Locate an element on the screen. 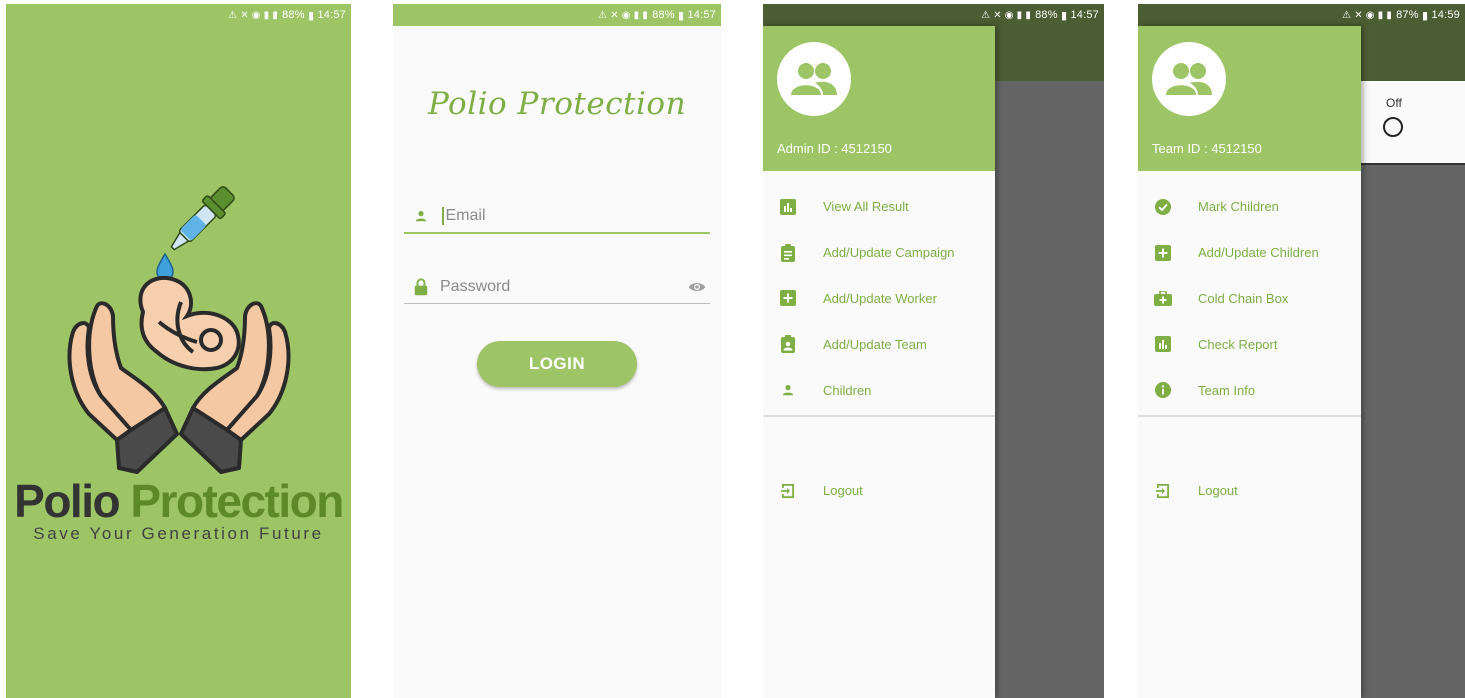  battery-level: 87% is located at coordinates (1407, 15).